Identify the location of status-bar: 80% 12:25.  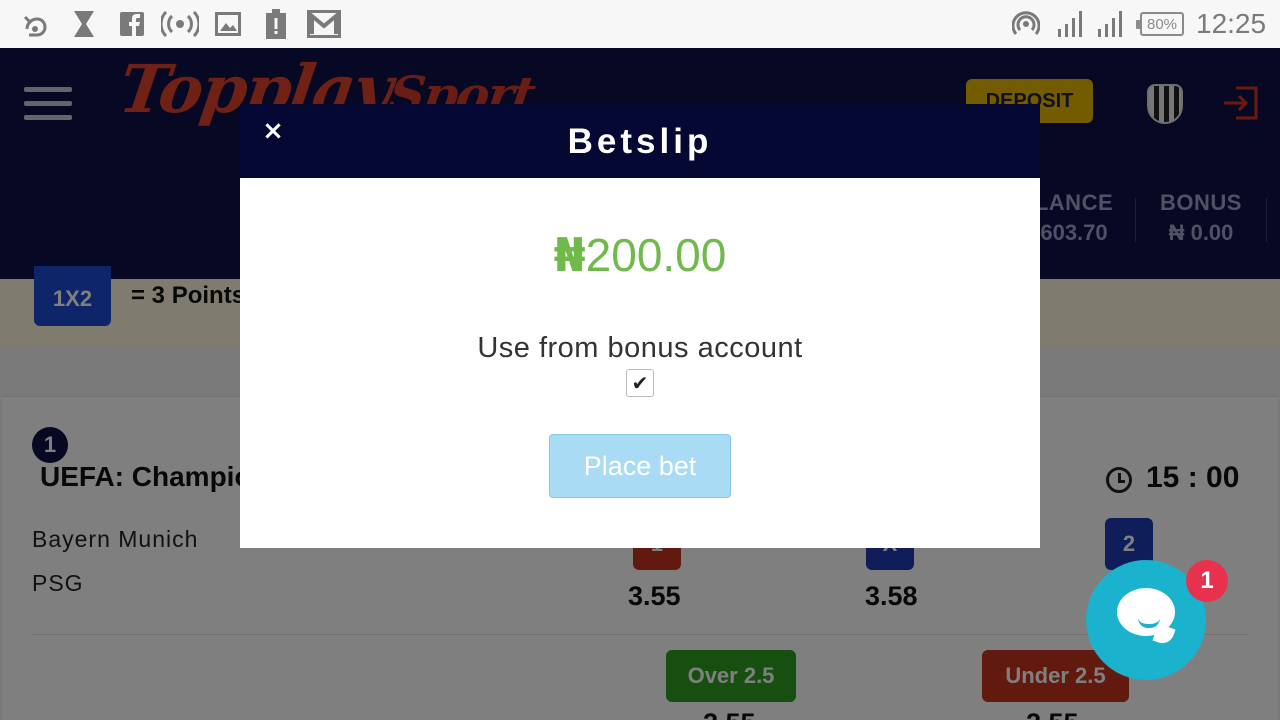
(640, 24).